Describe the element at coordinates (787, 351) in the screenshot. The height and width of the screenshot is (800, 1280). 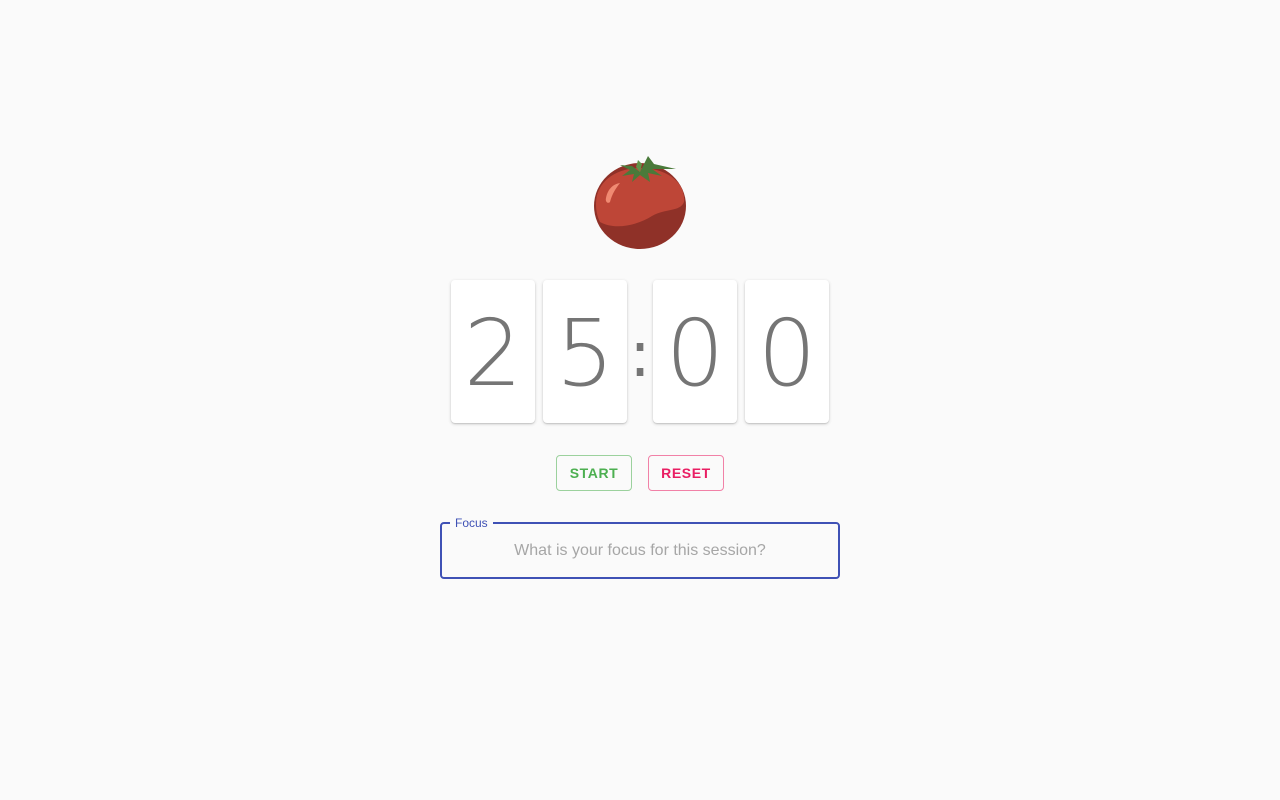
I see `seconds-ones-digit: 0` at that location.